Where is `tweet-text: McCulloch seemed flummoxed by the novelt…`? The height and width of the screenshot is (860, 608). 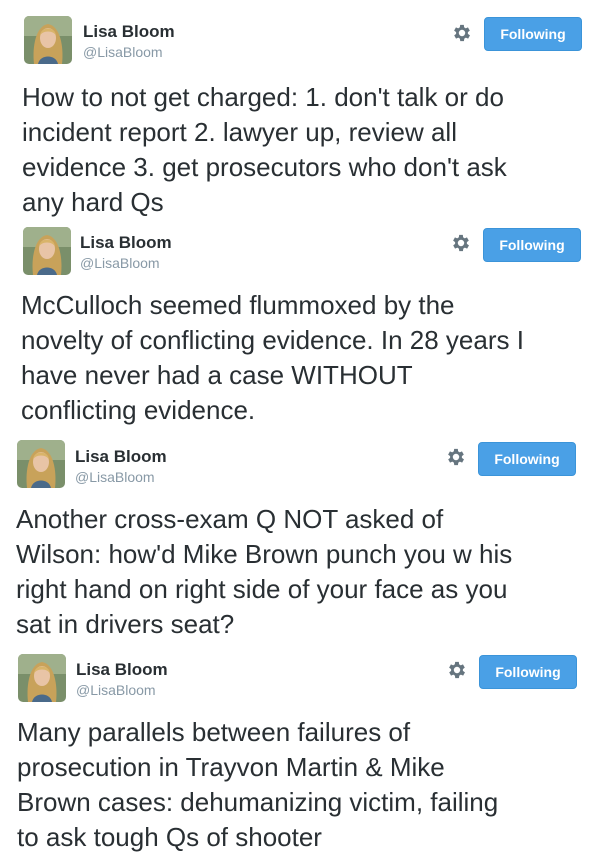 tweet-text: McCulloch seemed flummoxed by the novelt… is located at coordinates (272, 357).